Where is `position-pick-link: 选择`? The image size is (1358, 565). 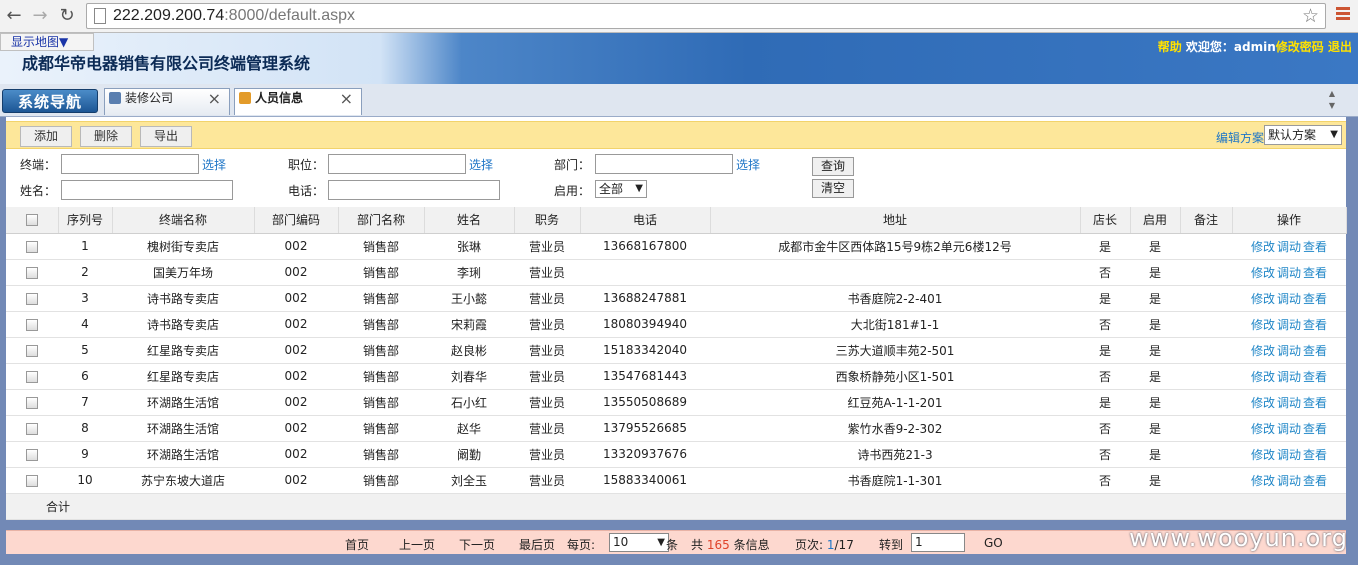 position-pick-link: 选择 is located at coordinates (481, 164).